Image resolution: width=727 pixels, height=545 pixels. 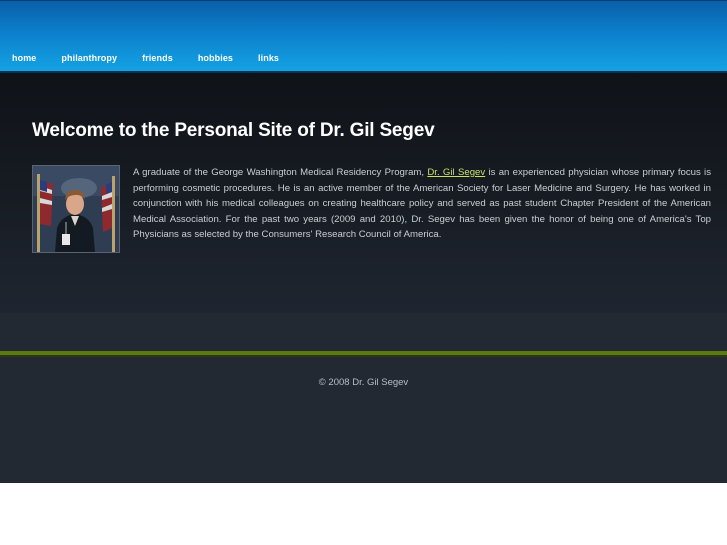 I want to click on profile-photo-image, so click(x=76, y=209).